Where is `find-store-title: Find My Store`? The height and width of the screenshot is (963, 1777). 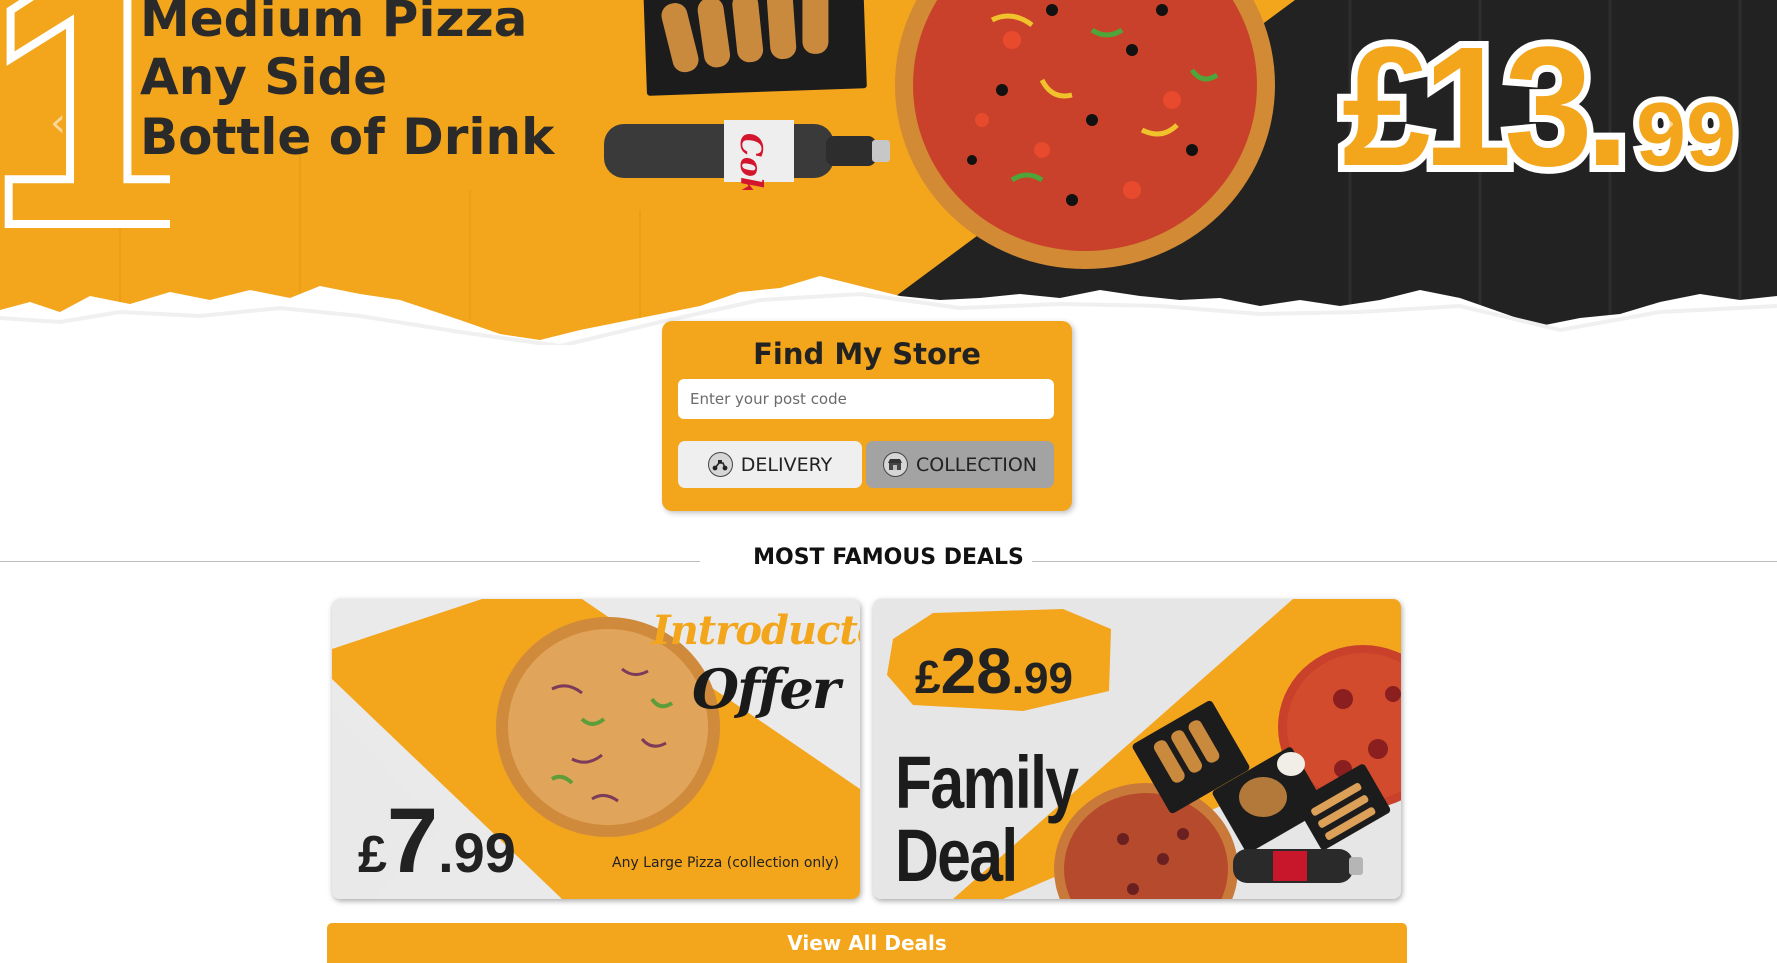
find-store-title: Find My Store is located at coordinates (867, 354).